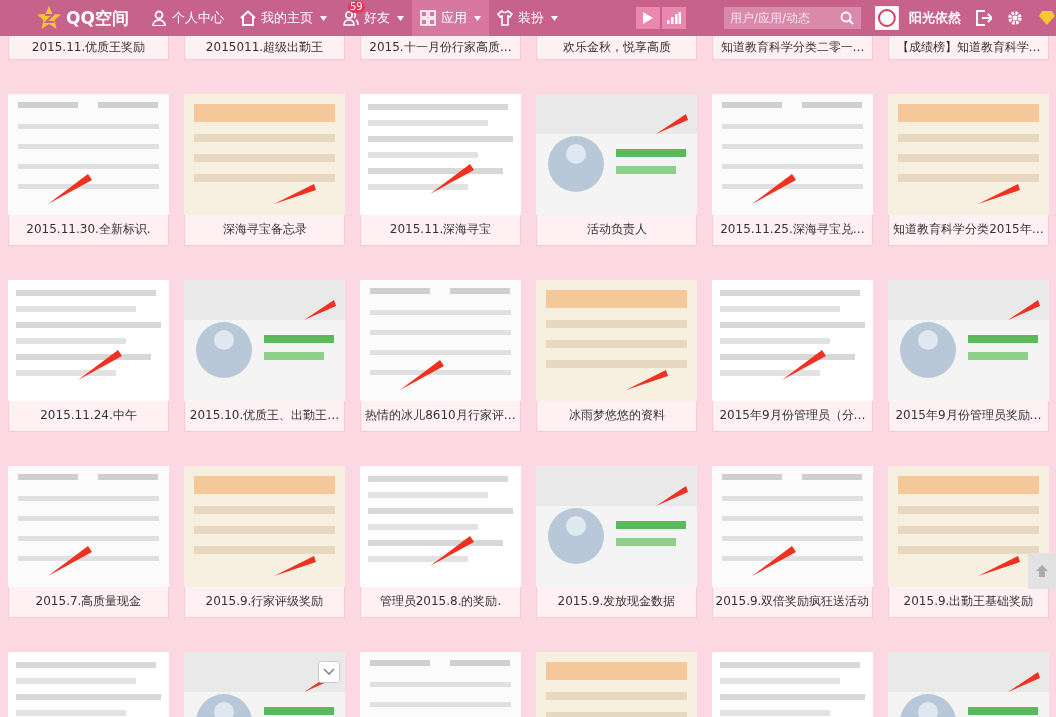 The width and height of the screenshot is (1056, 717). What do you see at coordinates (792, 18) in the screenshot?
I see `search-field: 用户/应用/动态` at bounding box center [792, 18].